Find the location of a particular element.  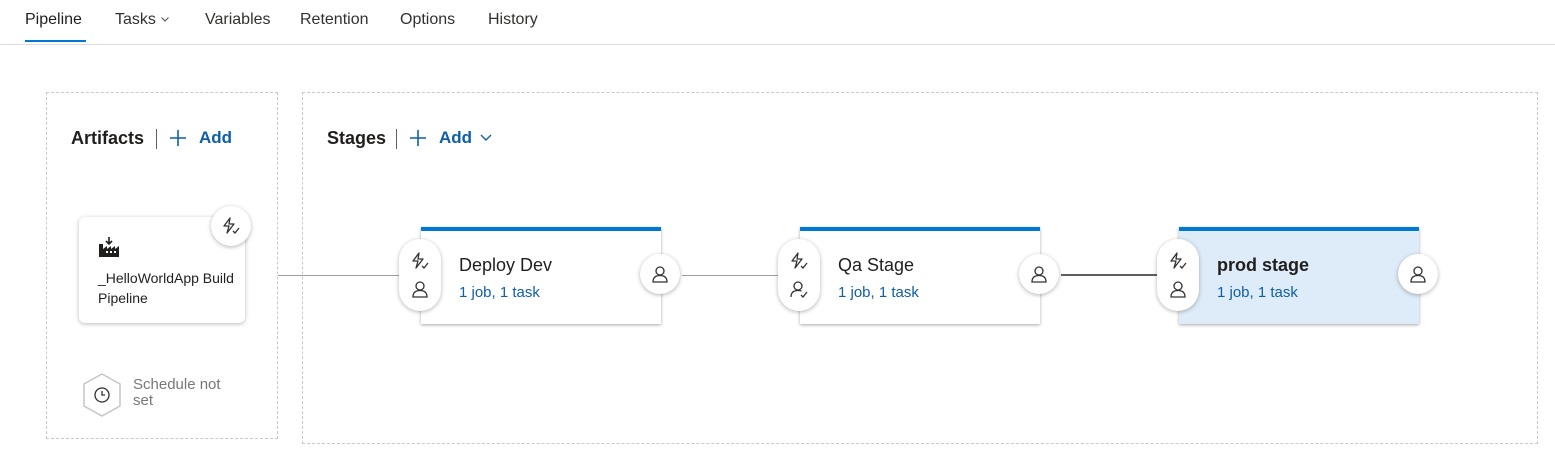

tab-pipeline: Pipeline is located at coordinates (53, 20).